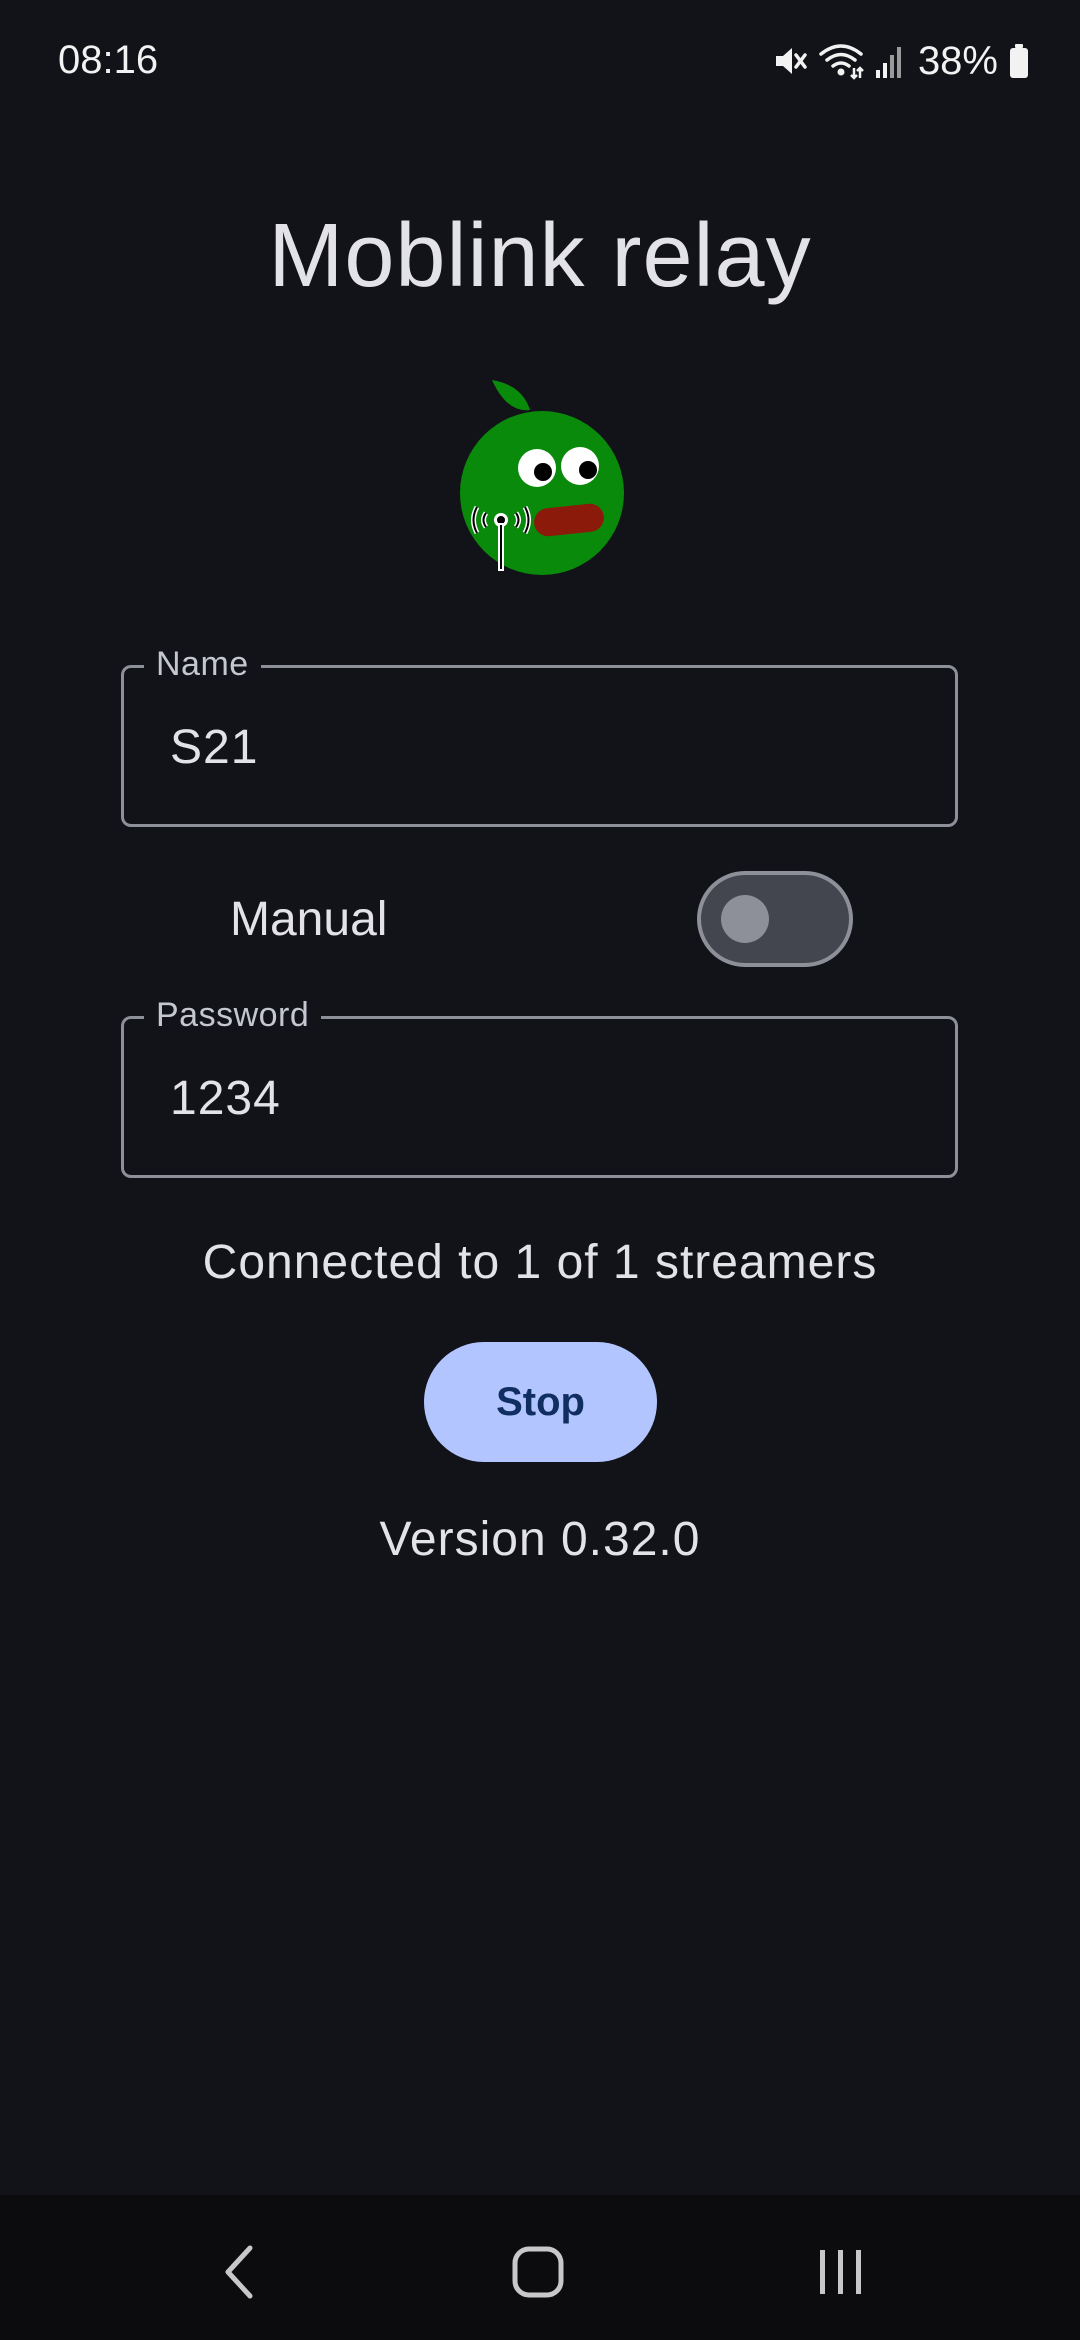 This screenshot has width=1080, height=2340. I want to click on version-text: Version 0.32.0, so click(540, 1539).